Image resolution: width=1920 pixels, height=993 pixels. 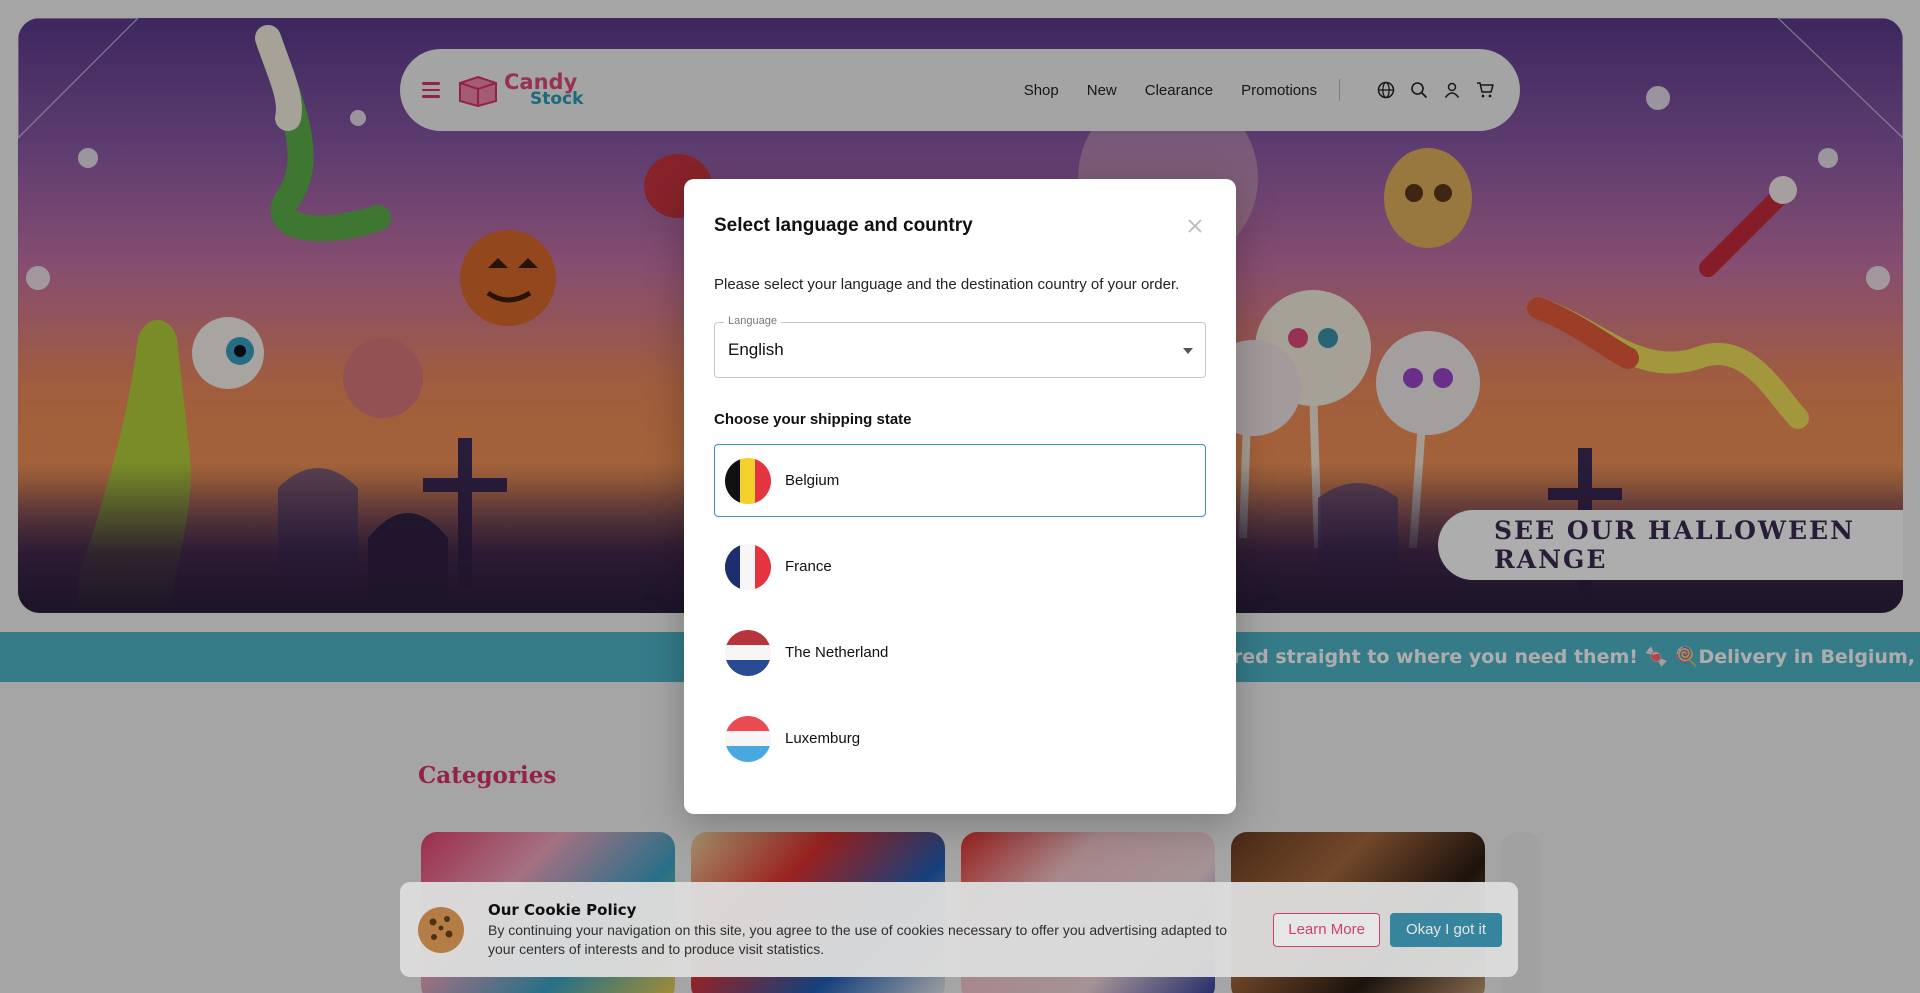 I want to click on country-option-netherlands: The Netherland, so click(x=960, y=652).